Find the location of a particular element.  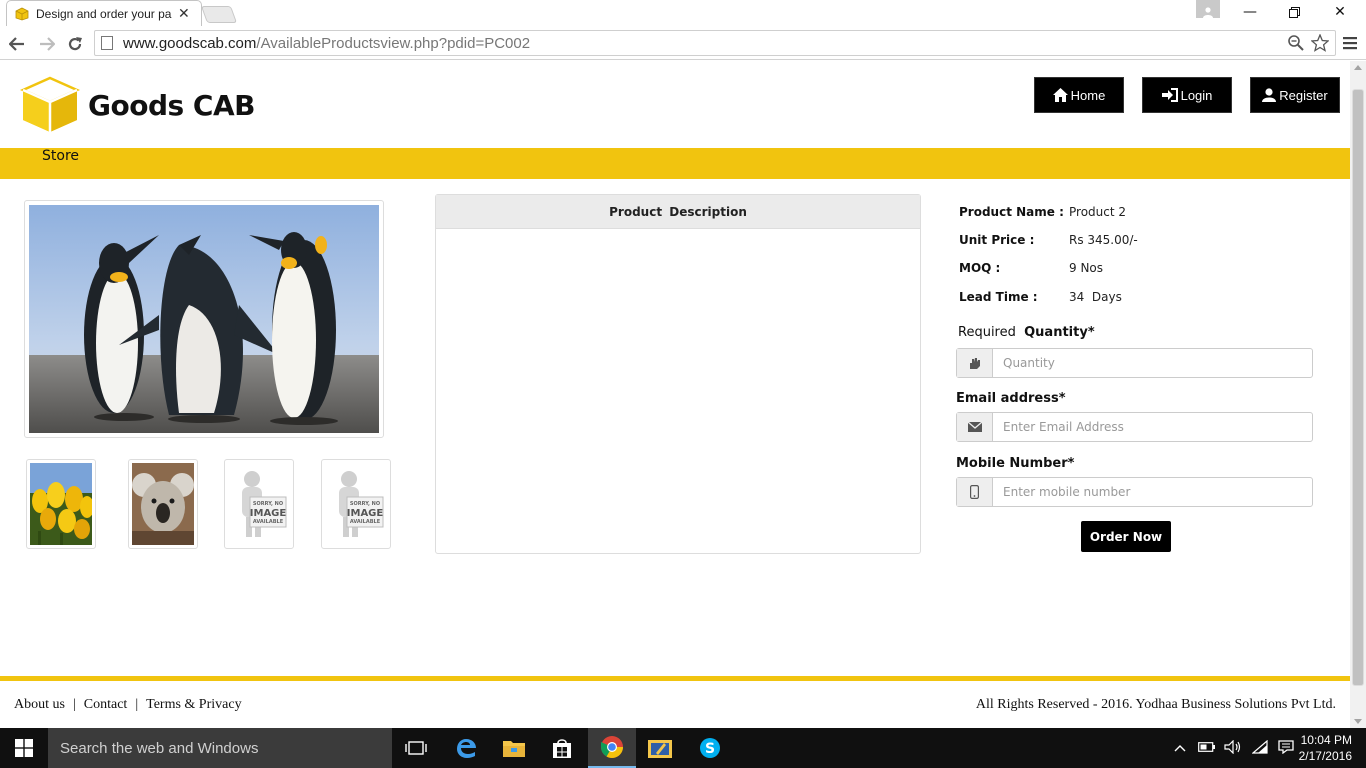

footer-link-contact: Contact is located at coordinates (106, 705).